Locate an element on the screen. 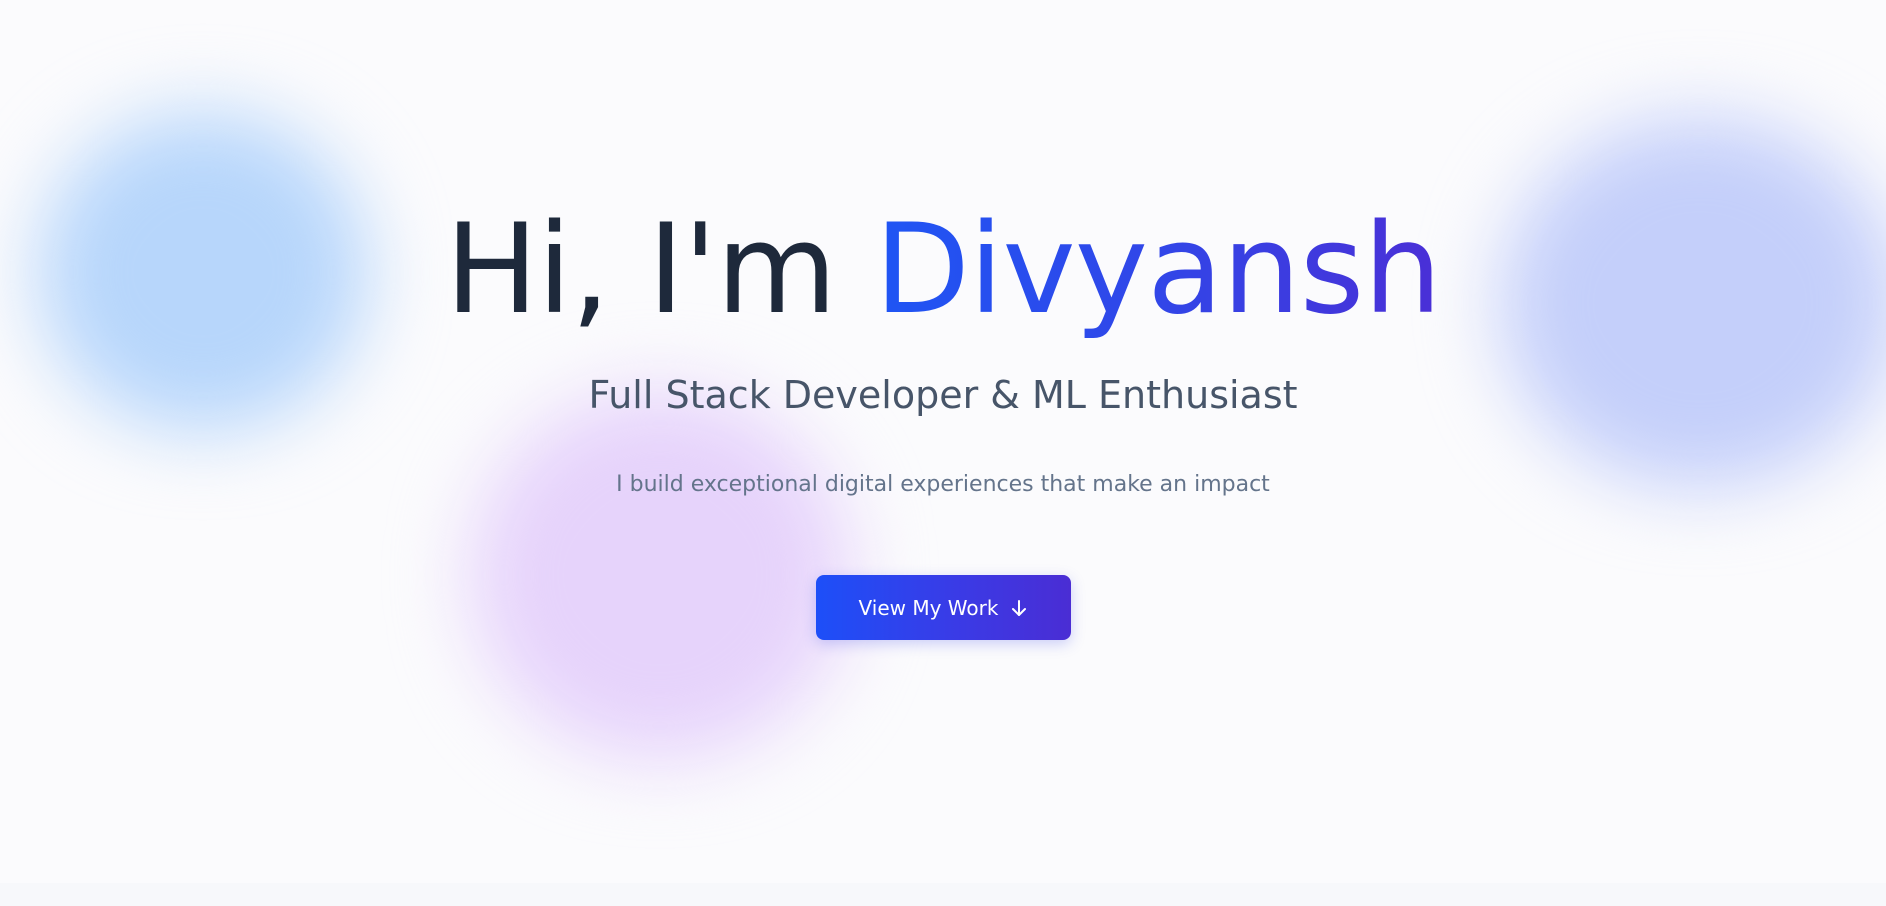 This screenshot has height=906, width=1886. greeting-text: Hi, I'm is located at coordinates (660, 270).